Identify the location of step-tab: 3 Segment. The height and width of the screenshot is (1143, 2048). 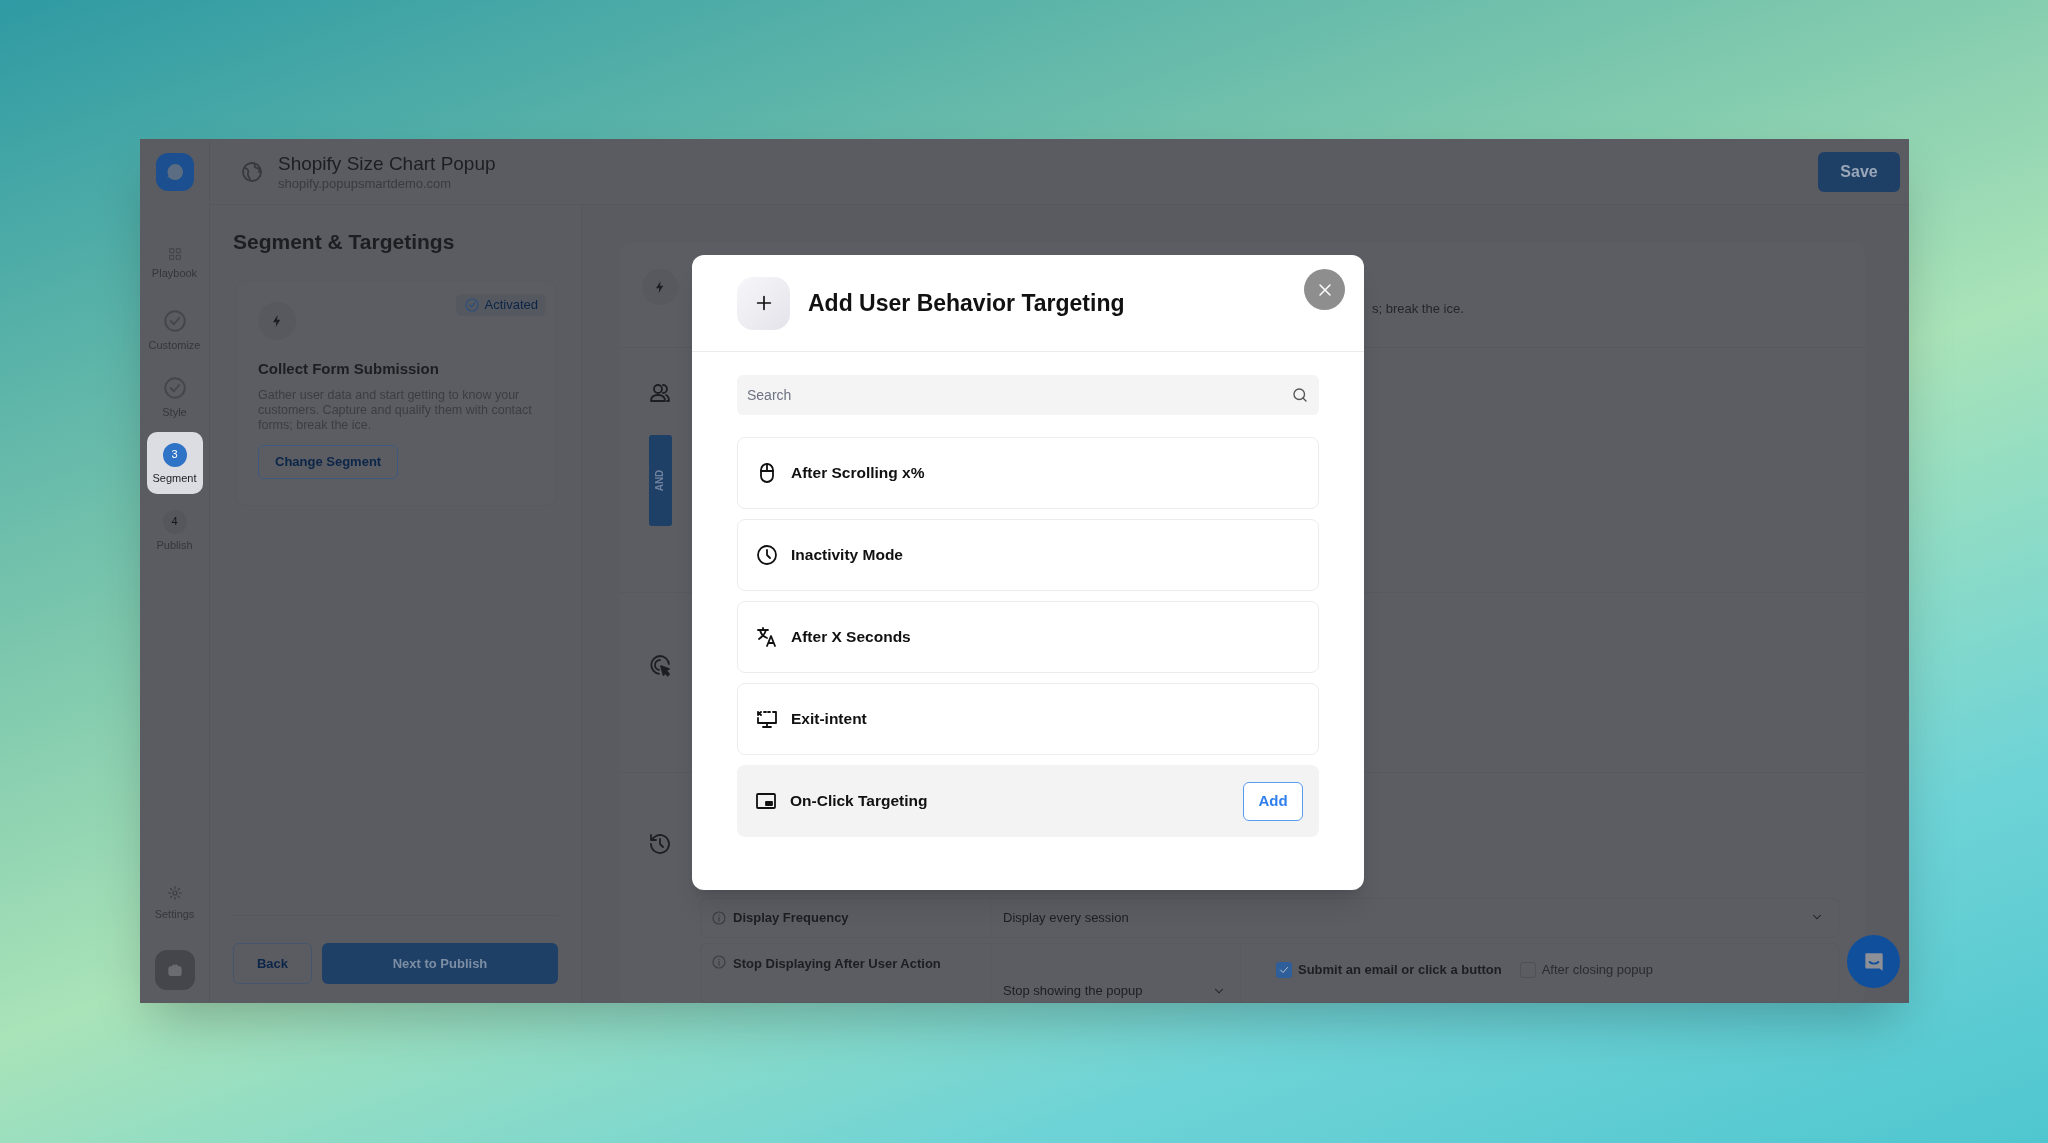
(174, 463).